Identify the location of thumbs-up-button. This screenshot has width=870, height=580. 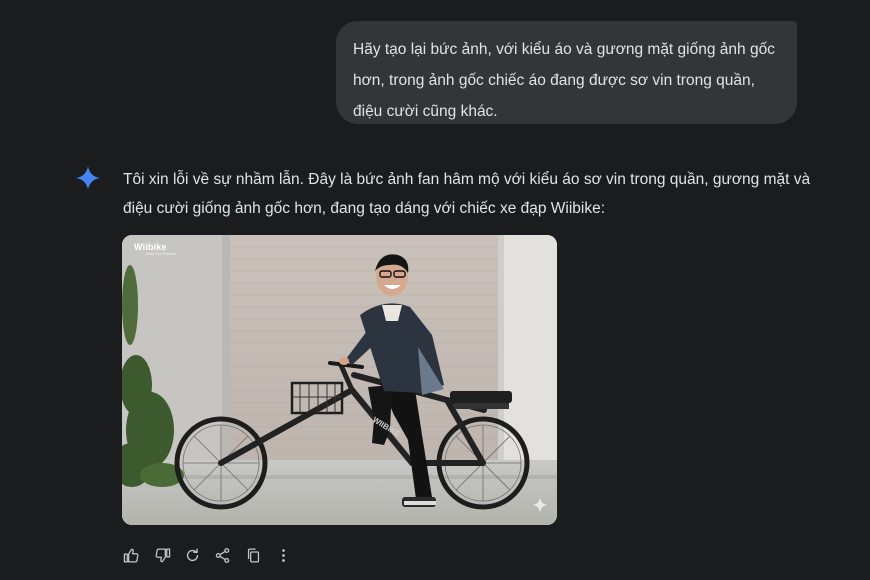
(131, 555).